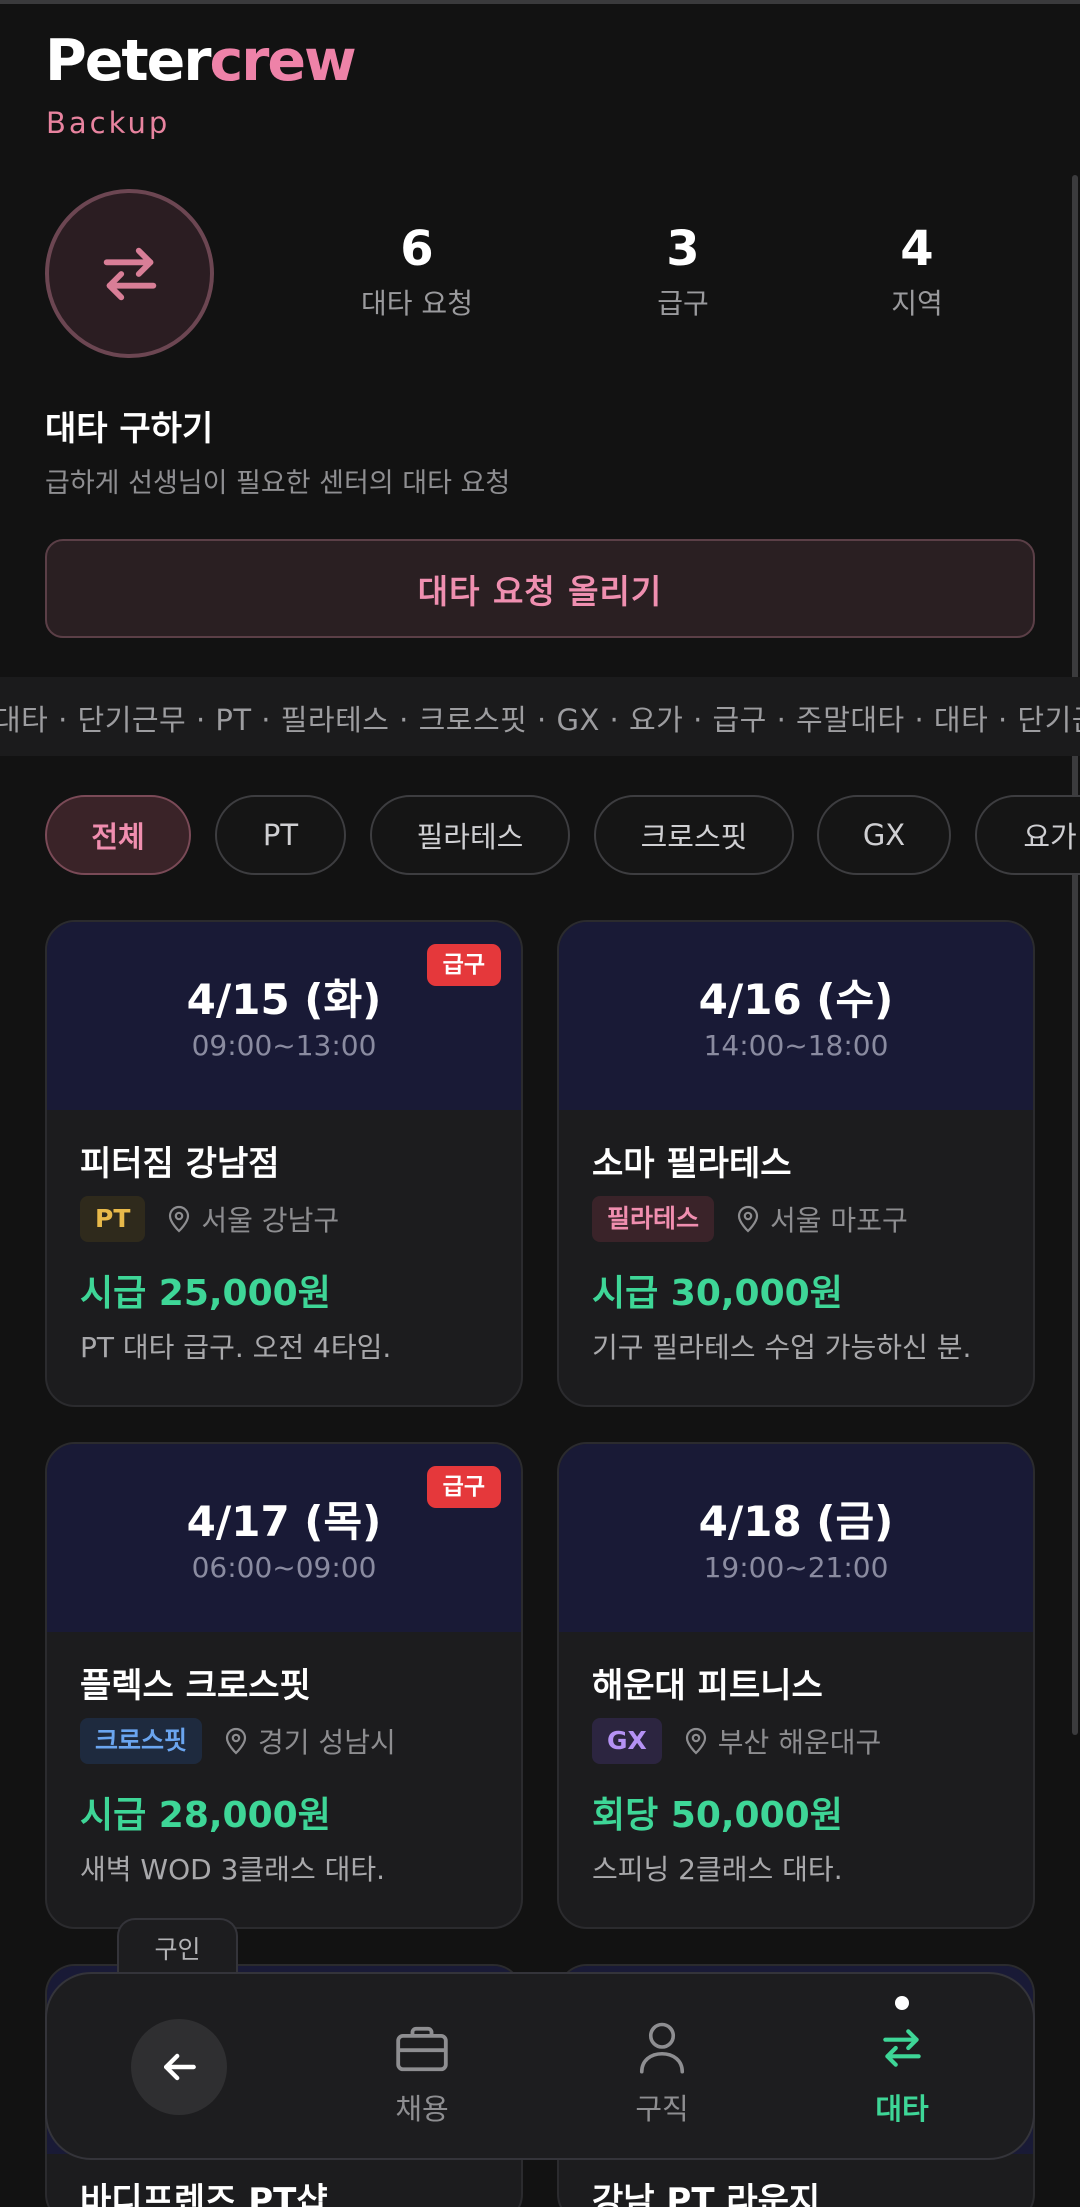  I want to click on card-description: 스피닝 2클래스 대타., so click(717, 1869).